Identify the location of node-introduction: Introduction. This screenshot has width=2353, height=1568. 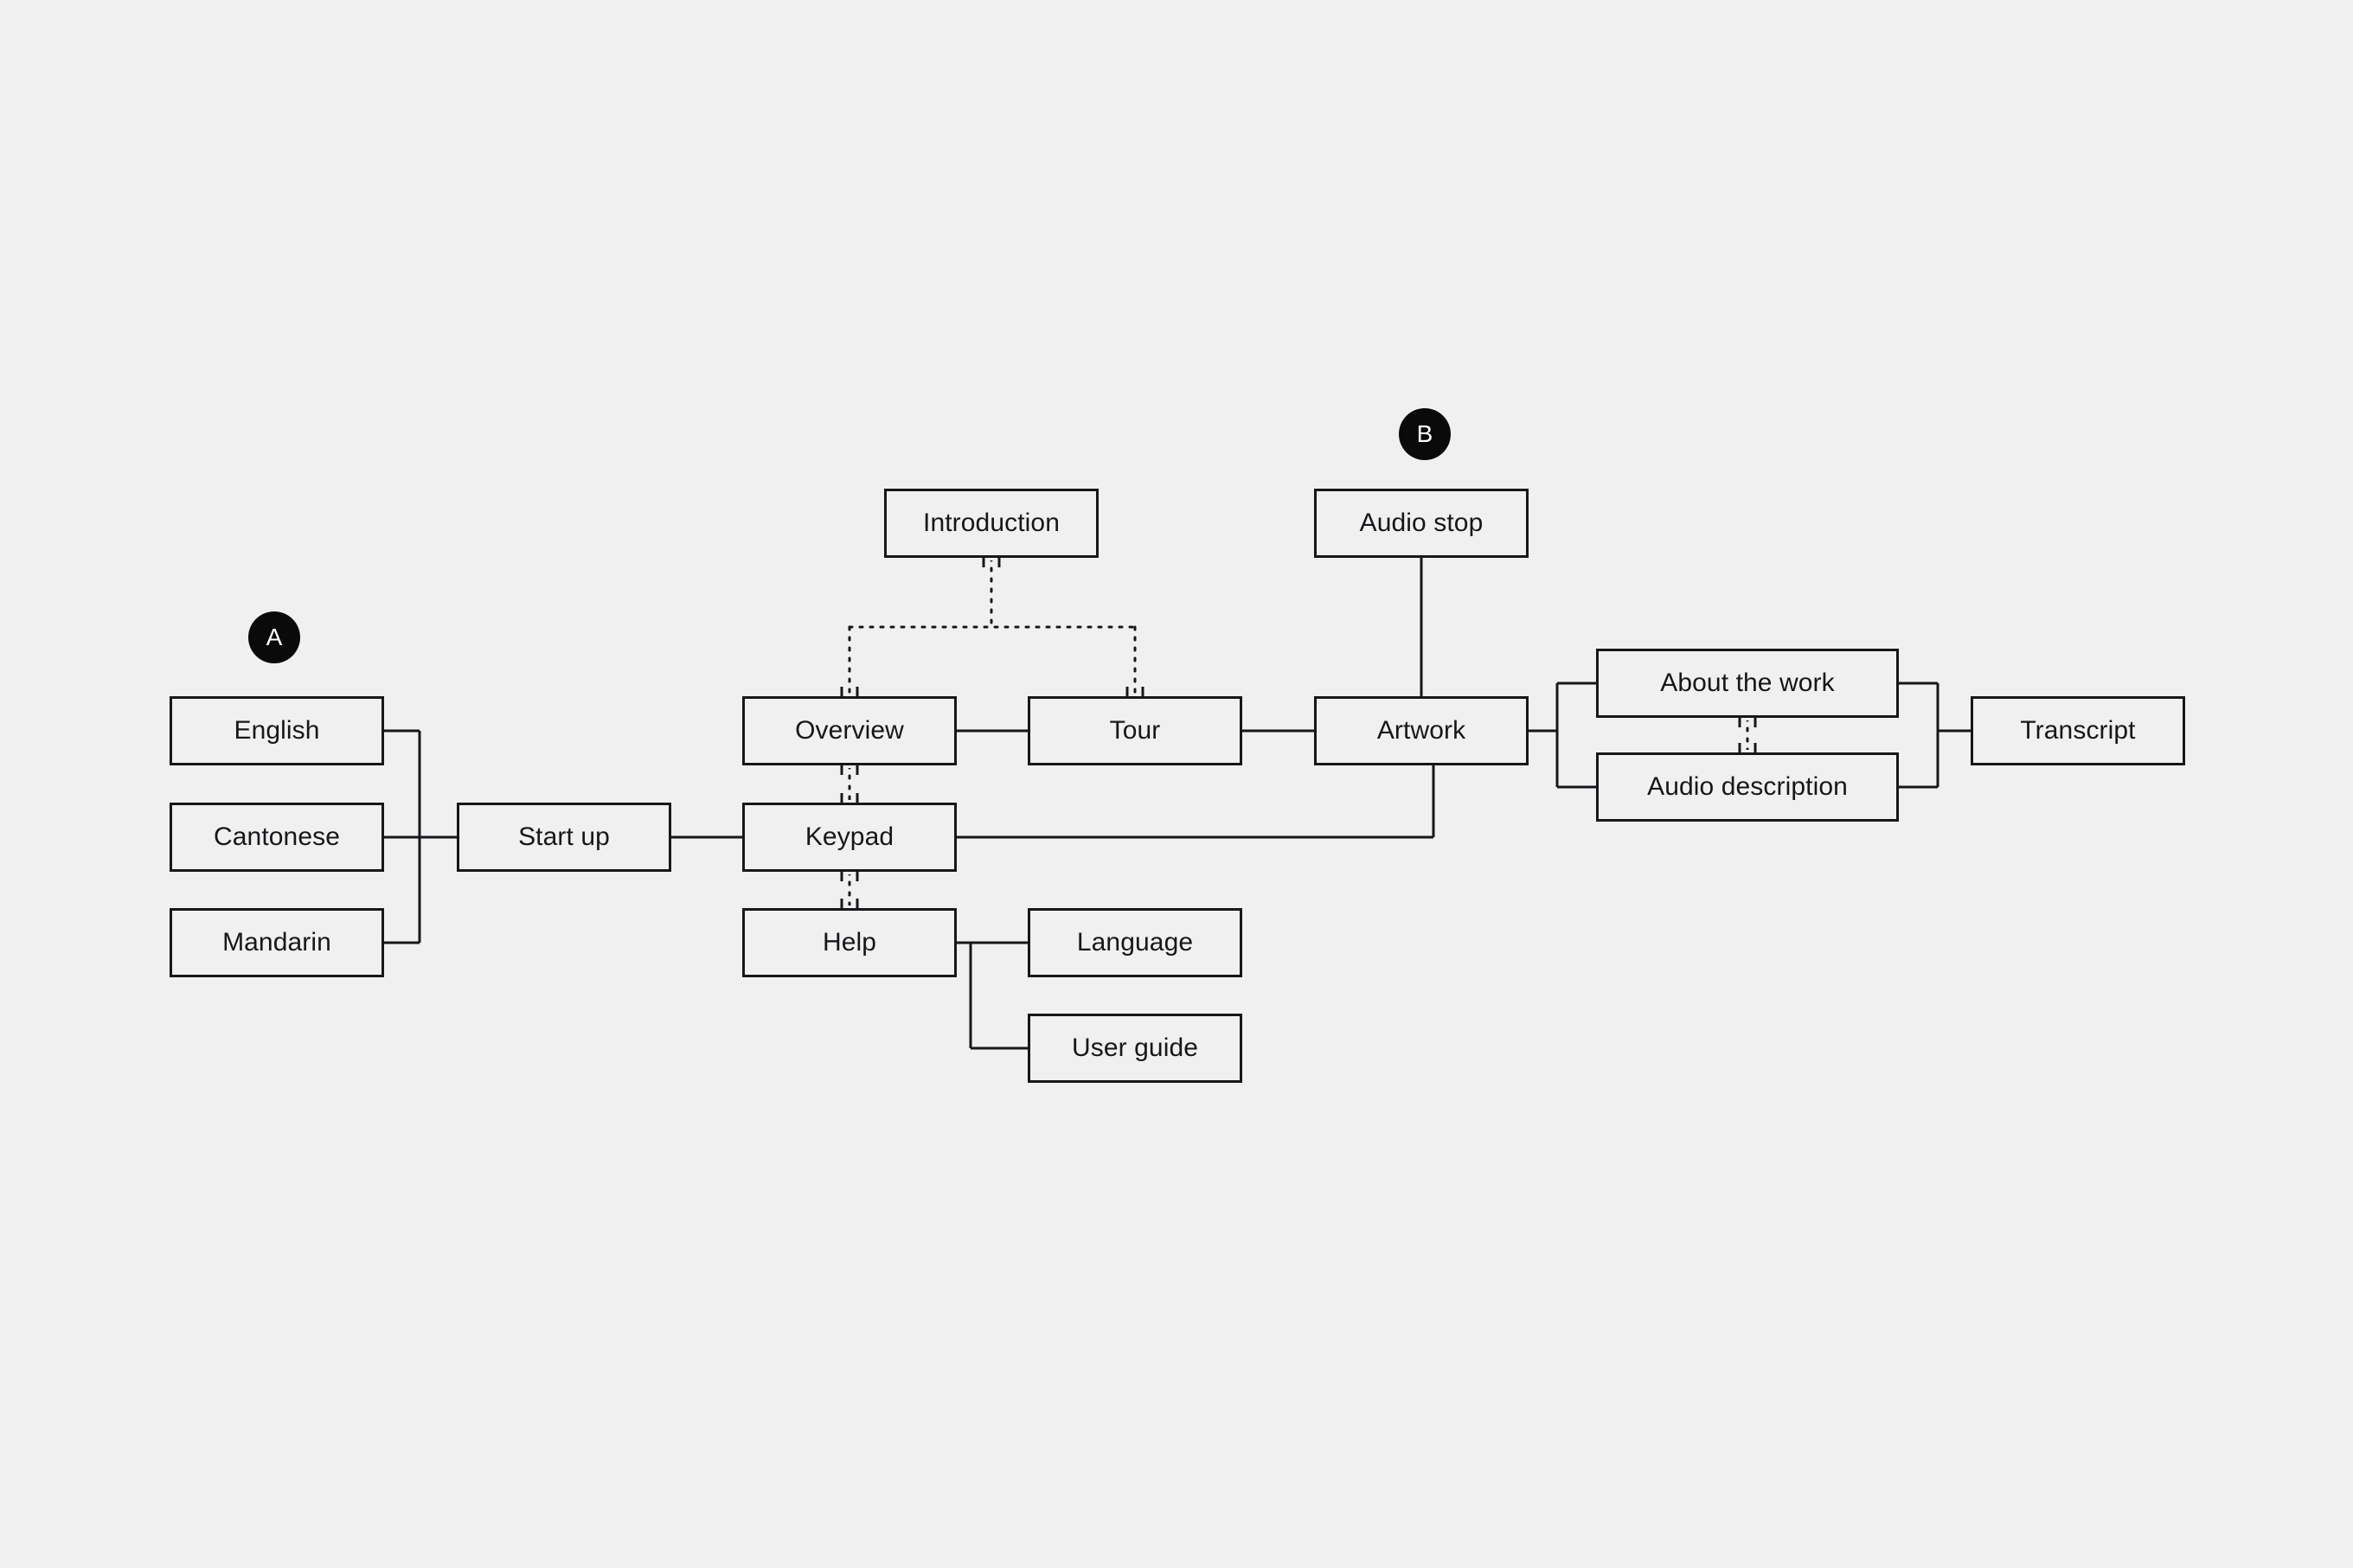
(991, 523).